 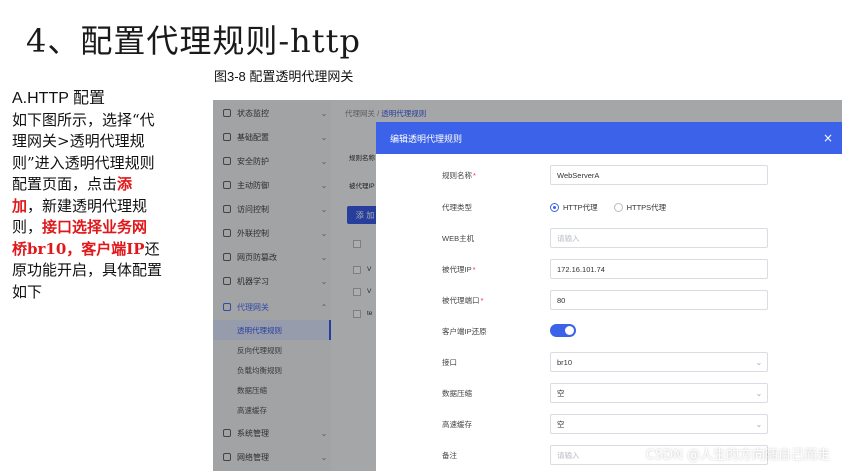 I want to click on client-ip-restore-toggle, so click(x=563, y=330).